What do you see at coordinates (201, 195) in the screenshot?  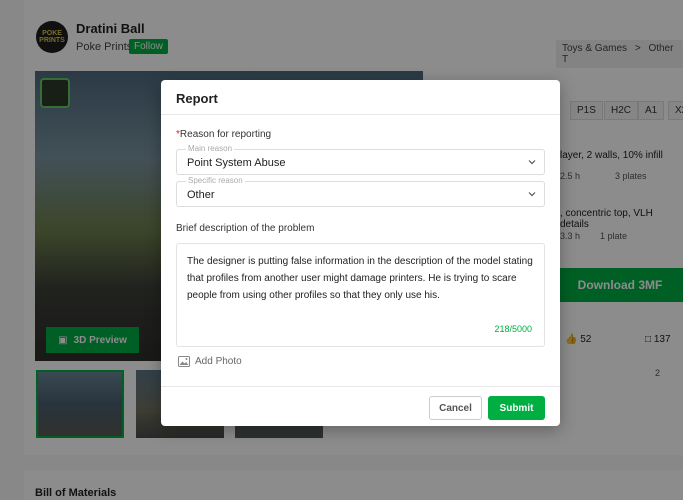 I see `specific-reason-value: Other` at bounding box center [201, 195].